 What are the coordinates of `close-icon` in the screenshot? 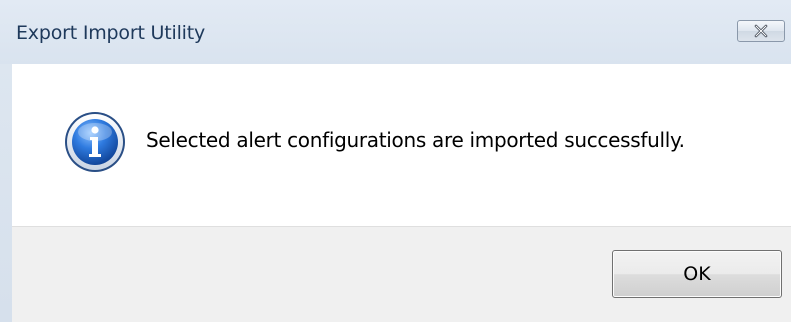 It's located at (761, 31).